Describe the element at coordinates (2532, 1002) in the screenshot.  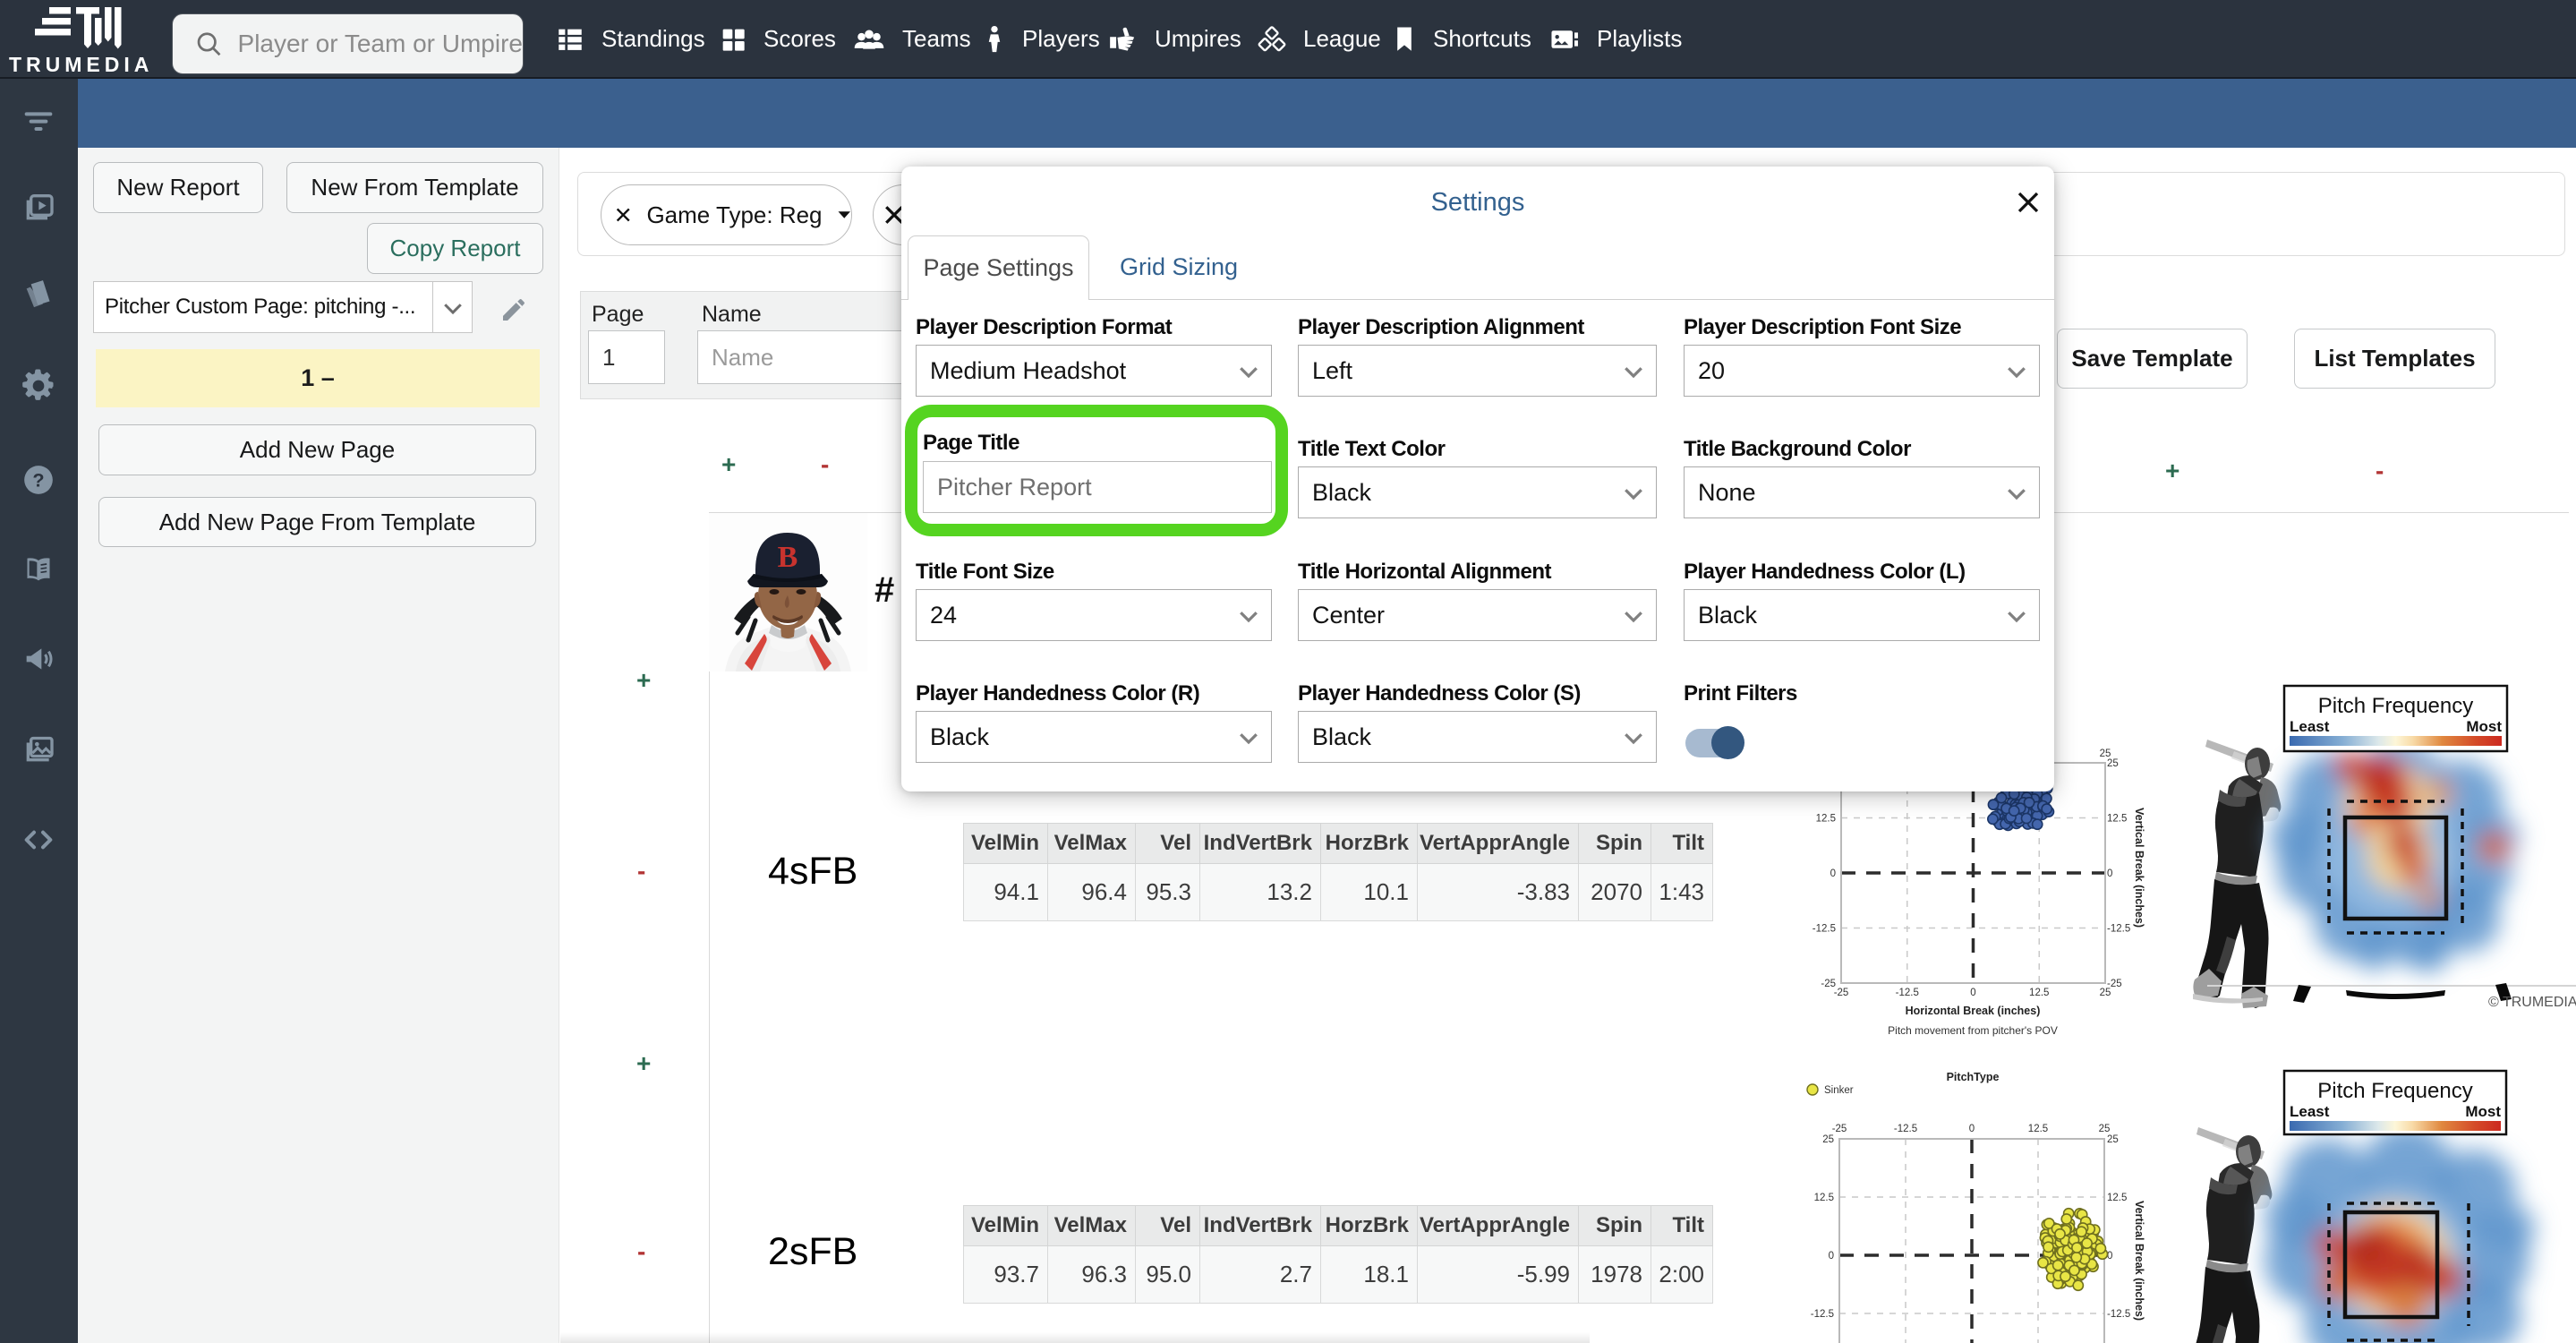
I see `svg-text: © TRUMEDIA 2024` at that location.